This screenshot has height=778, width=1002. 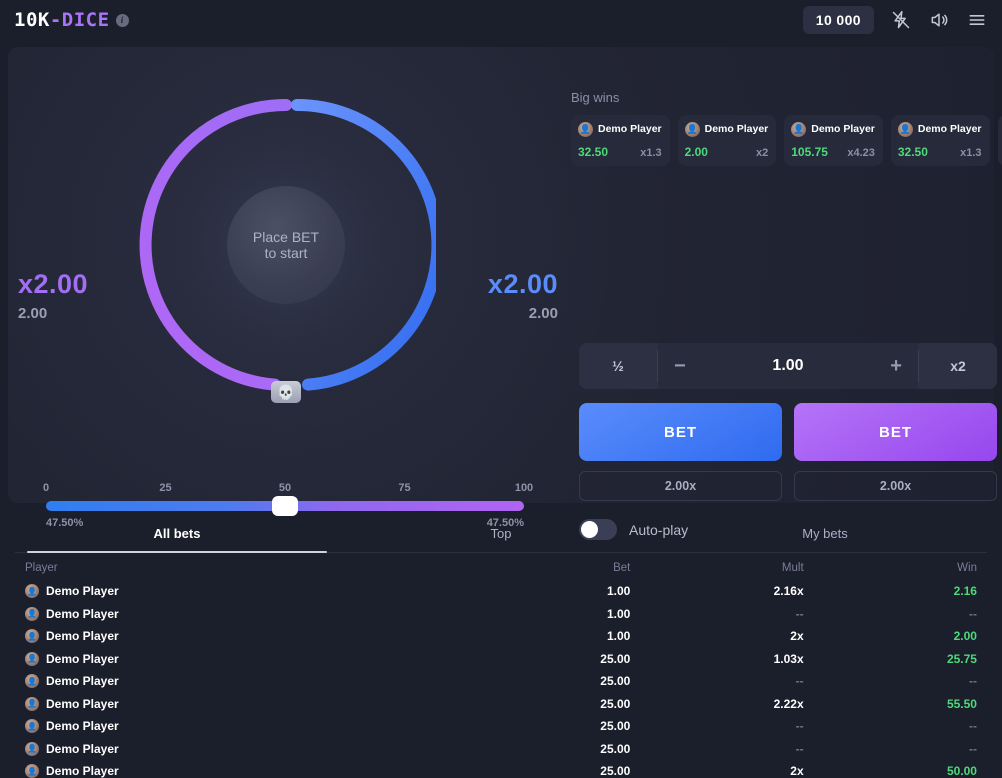 I want to click on table-row: 👤 Demo Player 1.00 2.16x 2.16, so click(x=501, y=591).